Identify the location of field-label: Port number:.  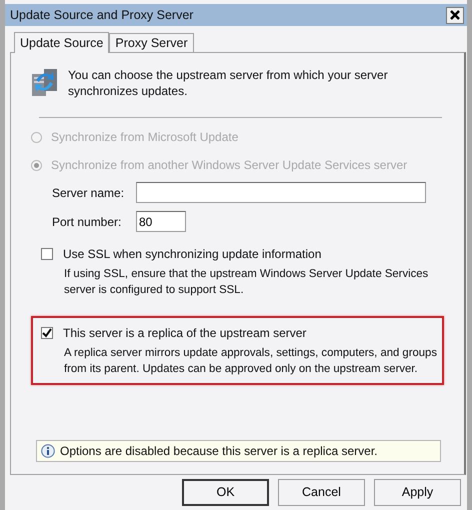
(87, 222).